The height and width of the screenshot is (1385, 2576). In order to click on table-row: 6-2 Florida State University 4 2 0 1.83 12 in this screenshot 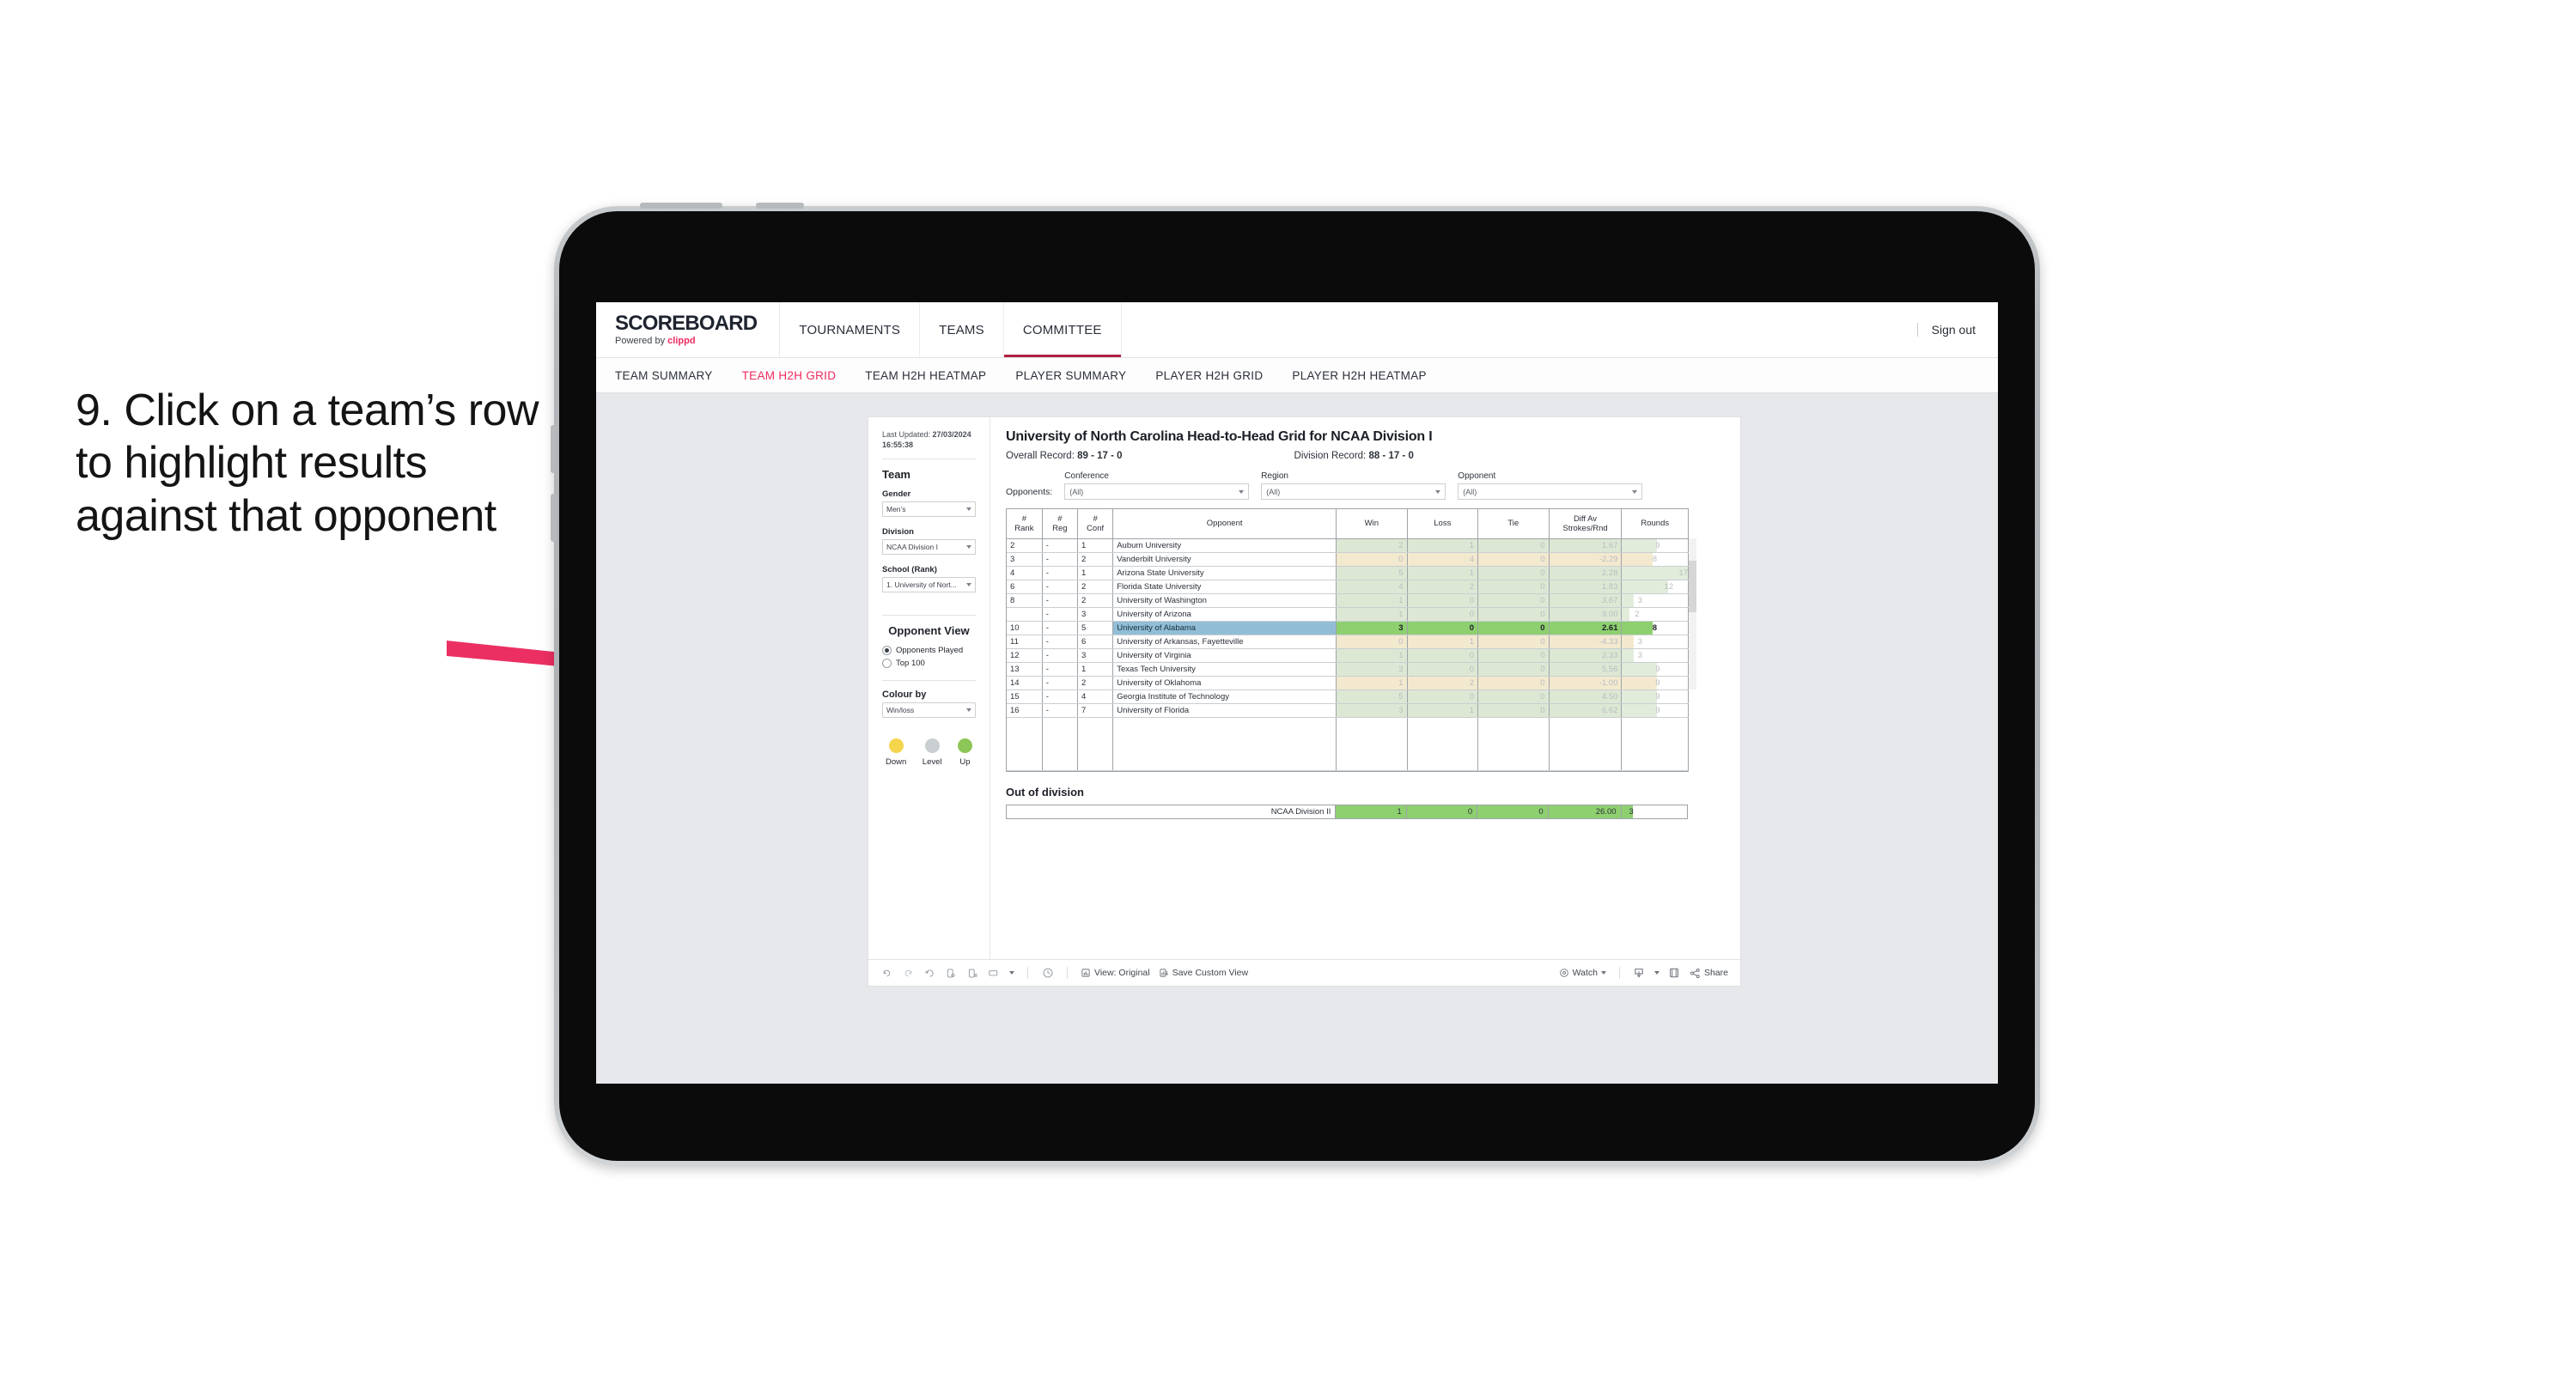, I will do `click(1348, 587)`.